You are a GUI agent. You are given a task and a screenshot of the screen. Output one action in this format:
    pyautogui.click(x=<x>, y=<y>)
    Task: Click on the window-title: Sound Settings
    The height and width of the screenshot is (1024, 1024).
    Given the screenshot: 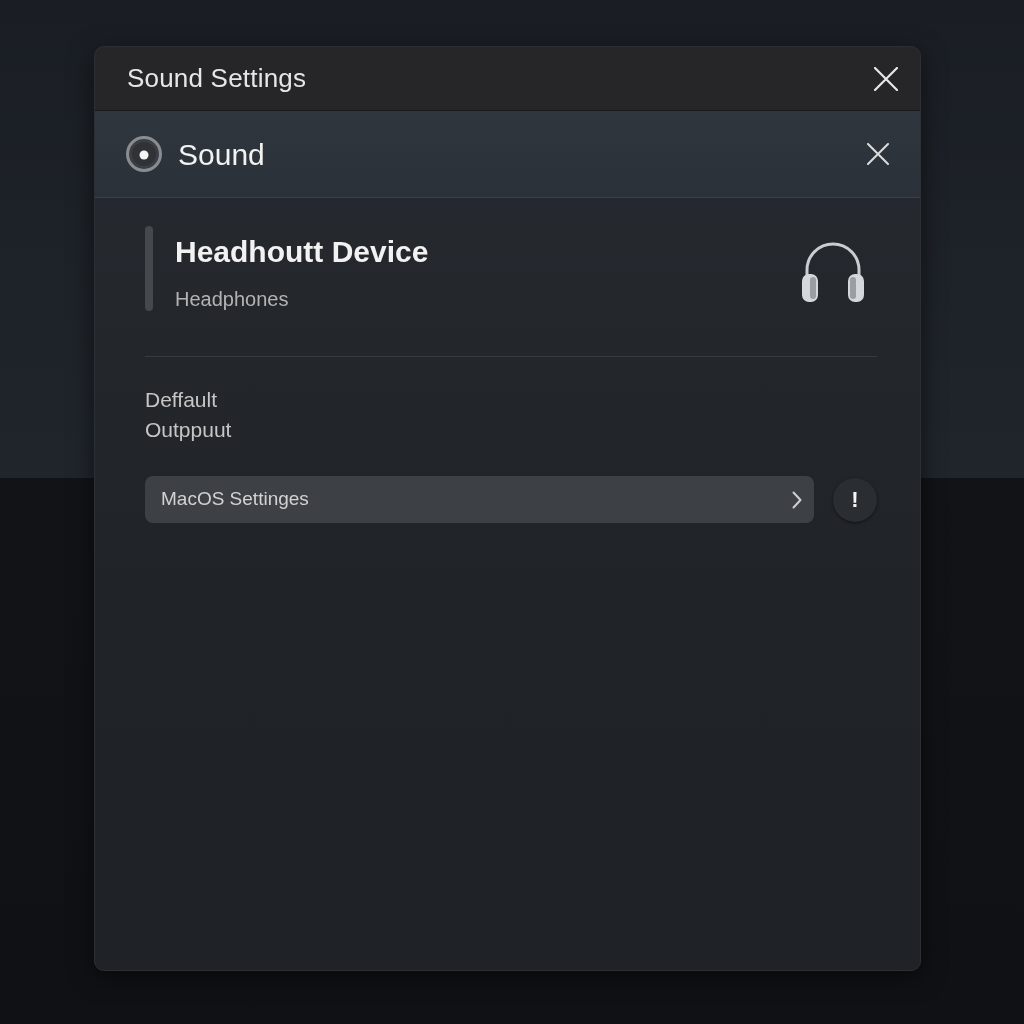 What is the action you would take?
    pyautogui.click(x=217, y=78)
    